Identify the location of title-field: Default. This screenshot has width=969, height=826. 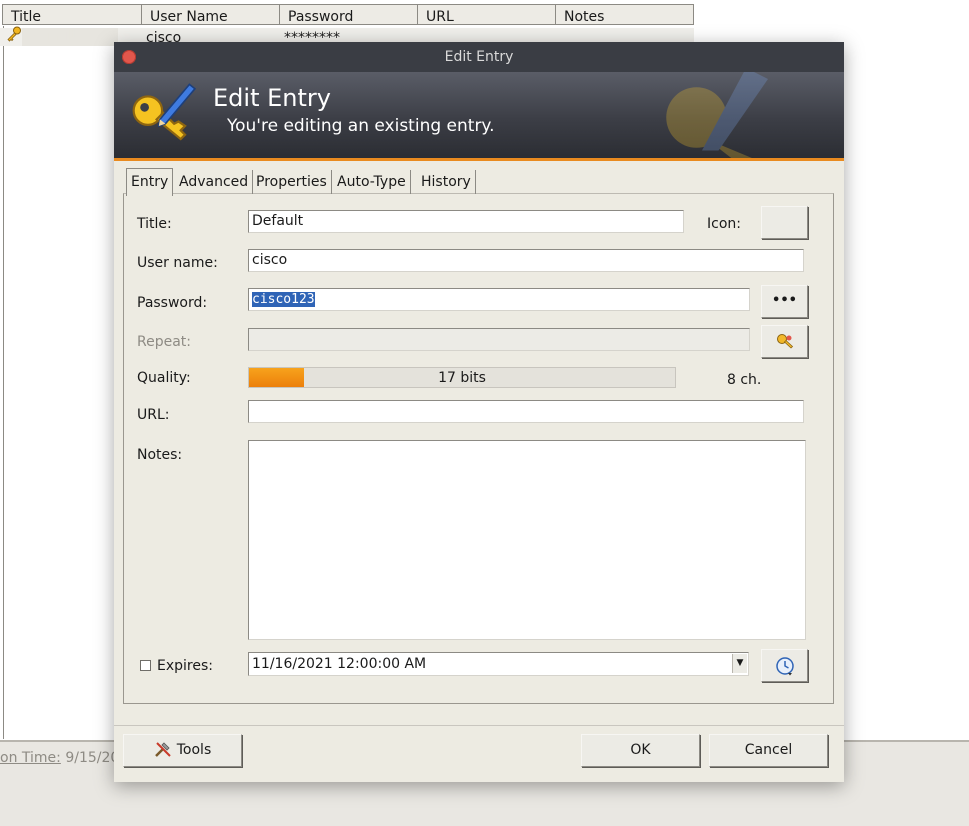
(466, 221).